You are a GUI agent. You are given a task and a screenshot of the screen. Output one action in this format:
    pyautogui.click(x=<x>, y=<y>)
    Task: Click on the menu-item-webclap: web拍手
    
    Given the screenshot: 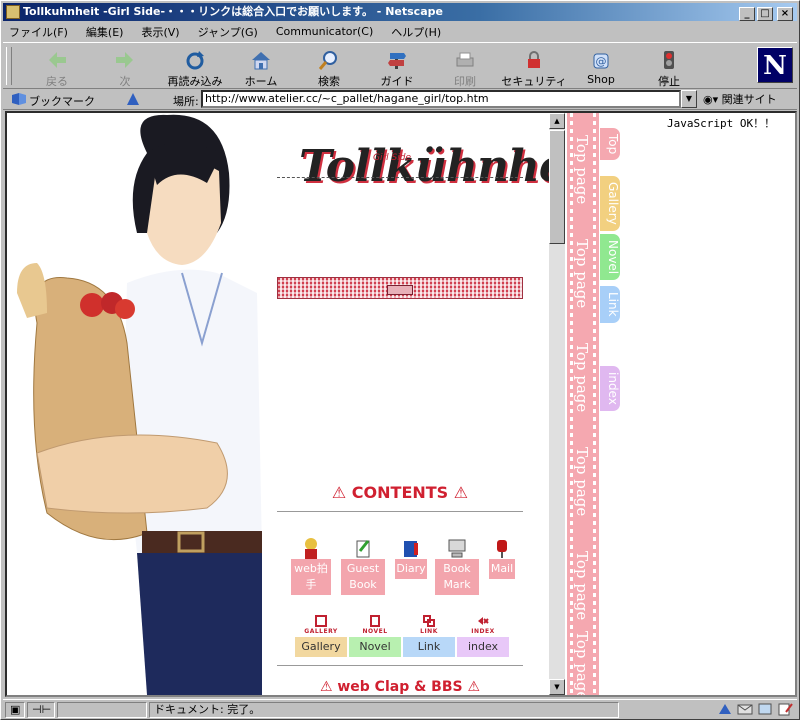 What is the action you would take?
    pyautogui.click(x=311, y=566)
    